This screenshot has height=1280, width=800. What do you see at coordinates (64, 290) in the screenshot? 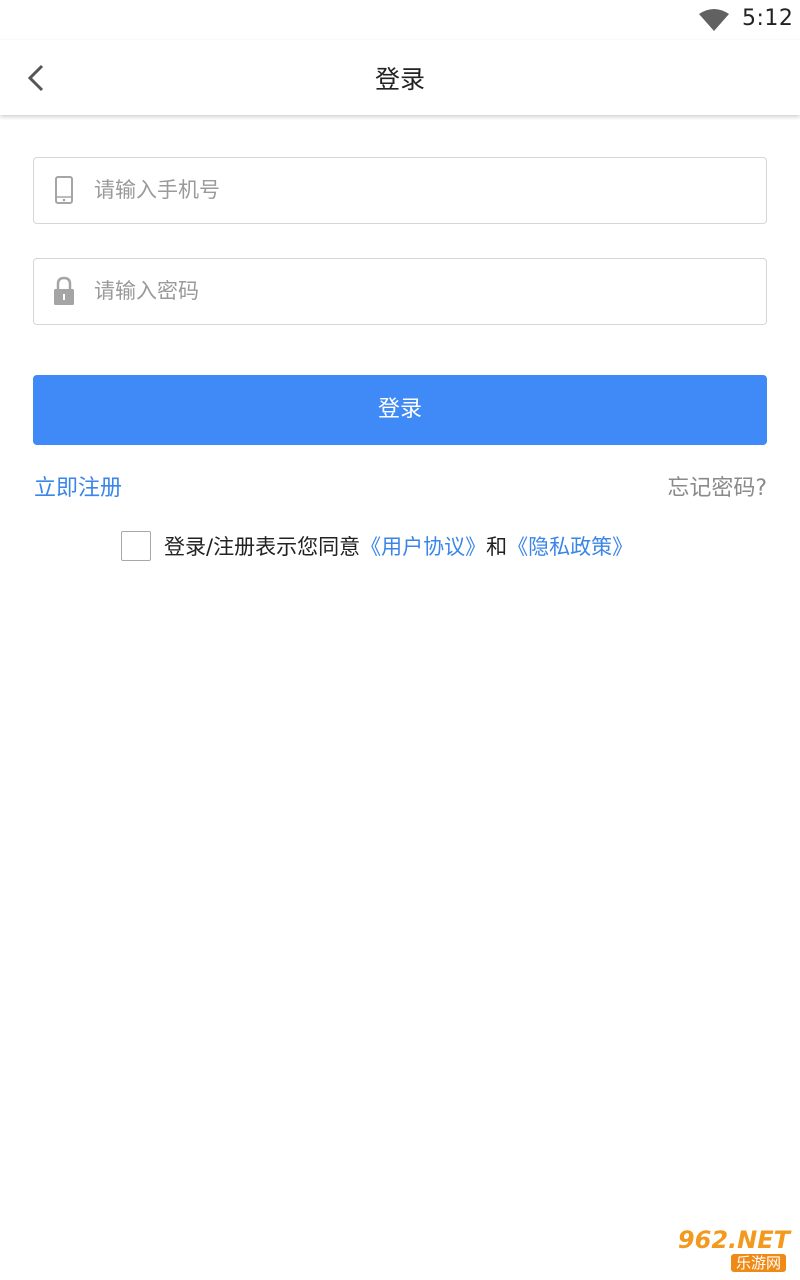
I see `lock-icon` at bounding box center [64, 290].